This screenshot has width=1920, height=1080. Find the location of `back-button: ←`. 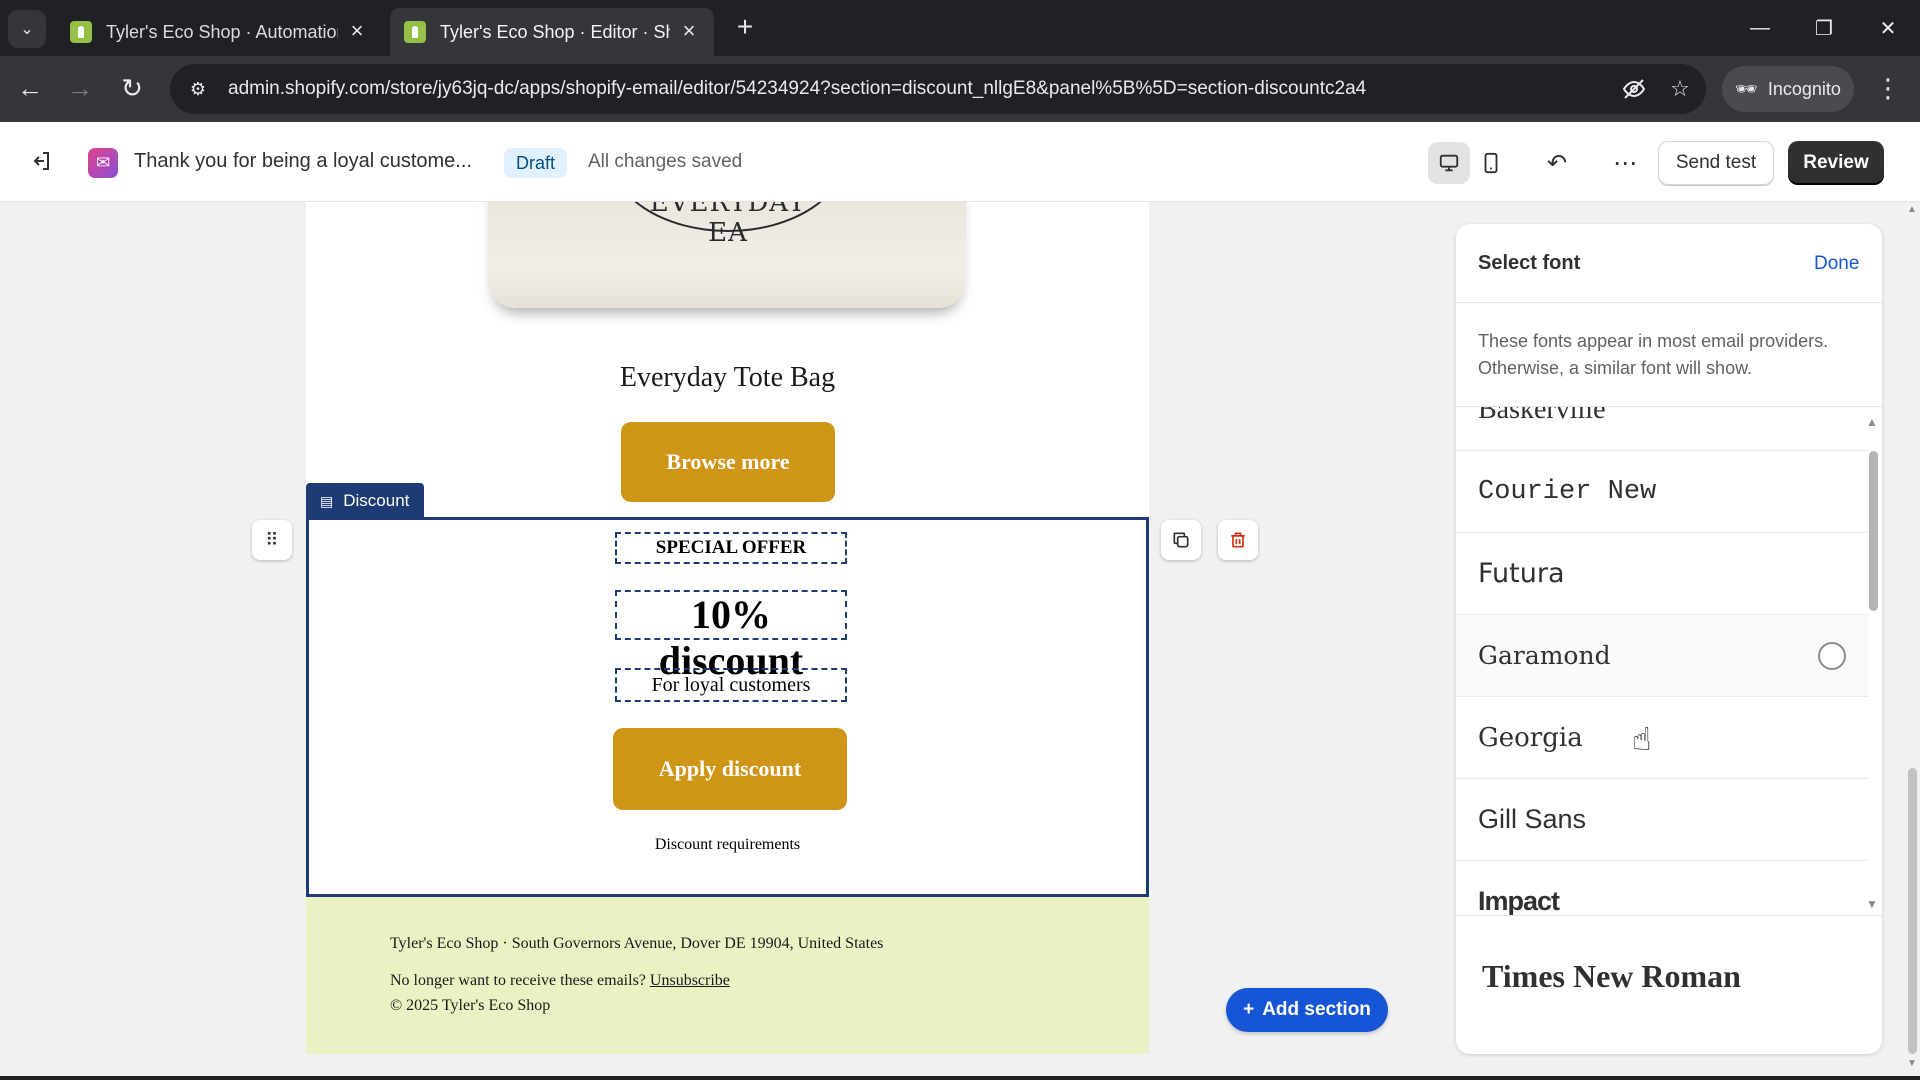

back-button: ← is located at coordinates (30, 88).